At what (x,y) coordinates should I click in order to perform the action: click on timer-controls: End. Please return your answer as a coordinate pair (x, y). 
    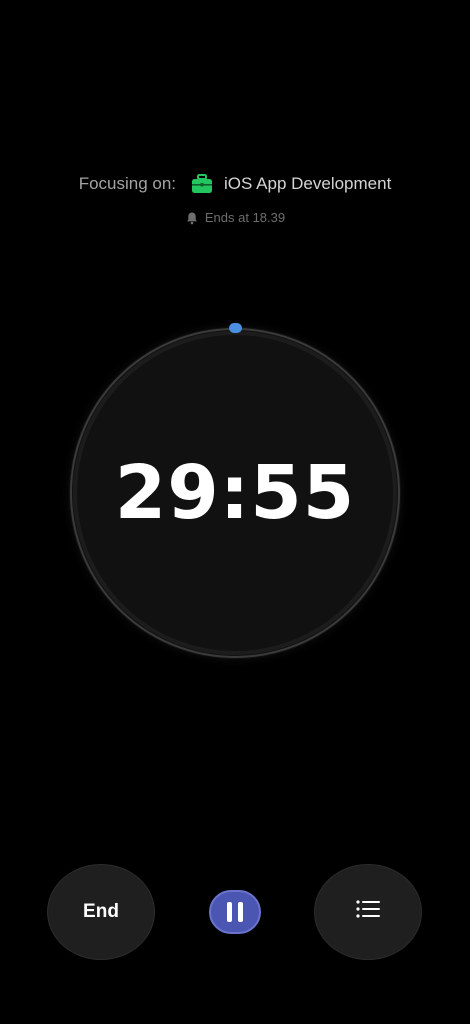
    Looking at the image, I should click on (235, 913).